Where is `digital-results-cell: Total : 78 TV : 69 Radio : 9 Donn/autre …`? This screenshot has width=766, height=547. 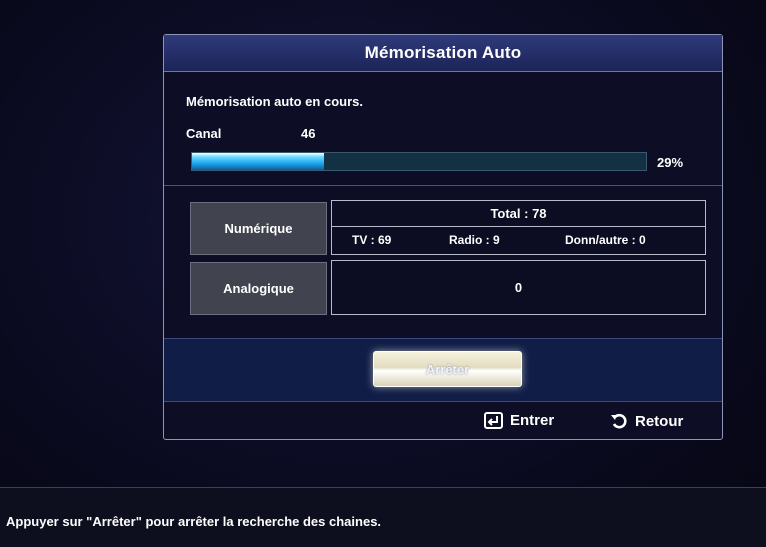
digital-results-cell: Total : 78 TV : 69 Radio : 9 Donn/autre … is located at coordinates (518, 227).